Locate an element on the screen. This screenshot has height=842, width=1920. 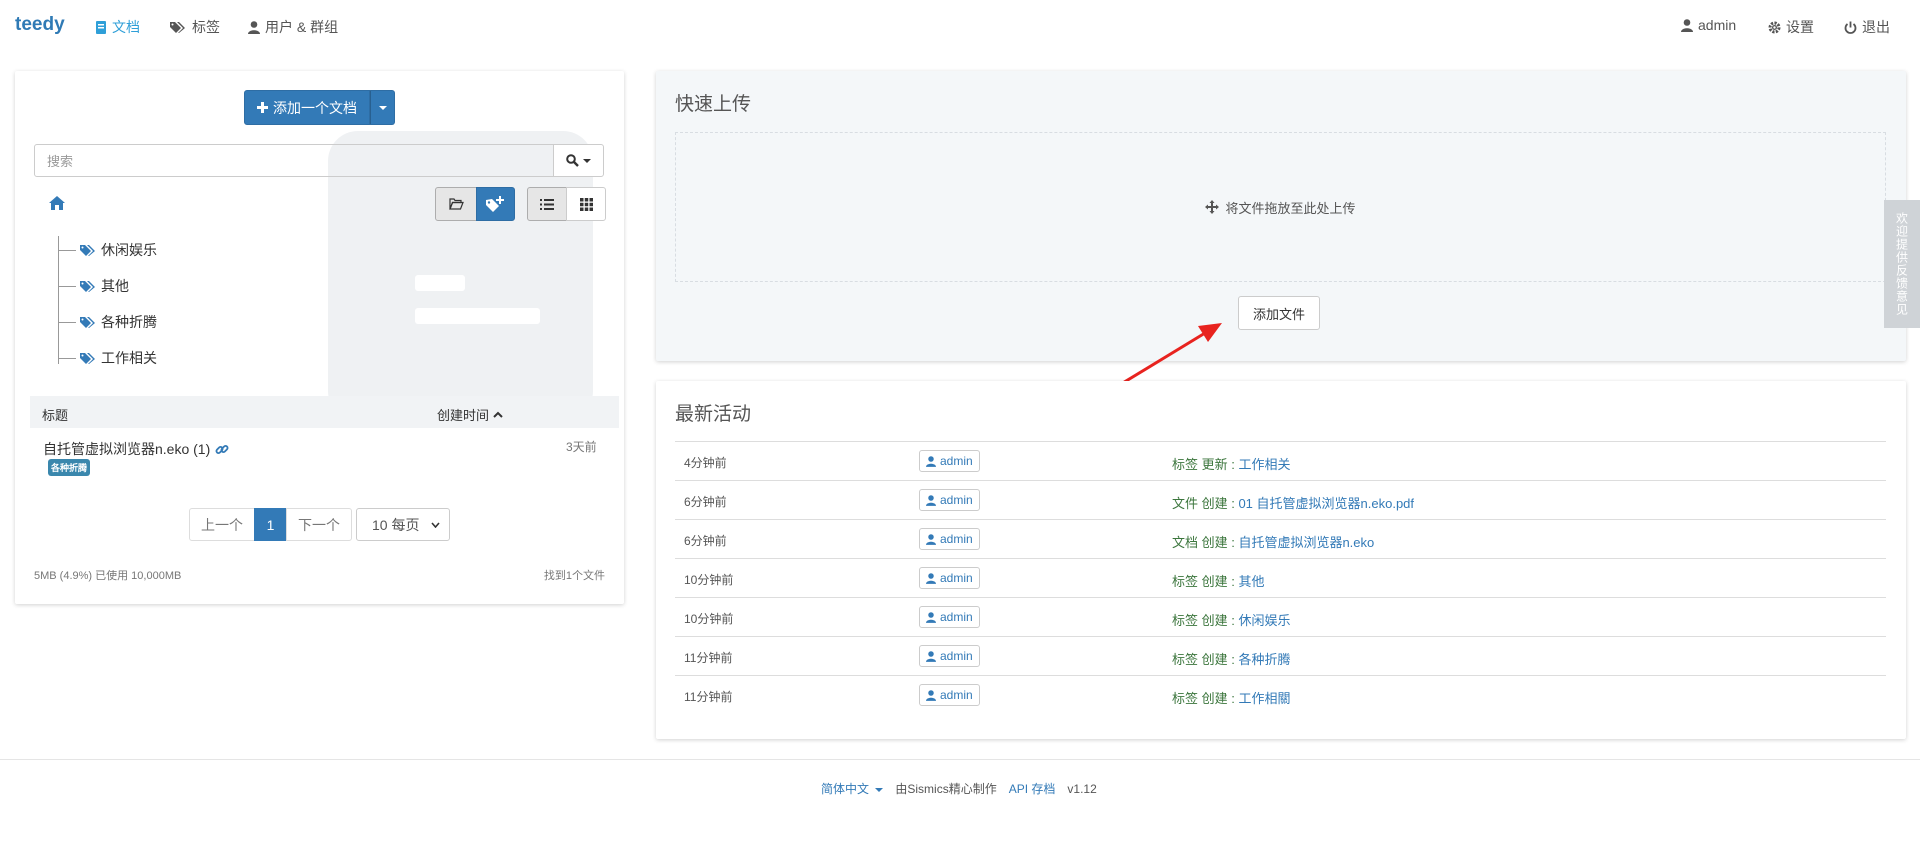
nav-settings-label: 设置 is located at coordinates (1800, 27).